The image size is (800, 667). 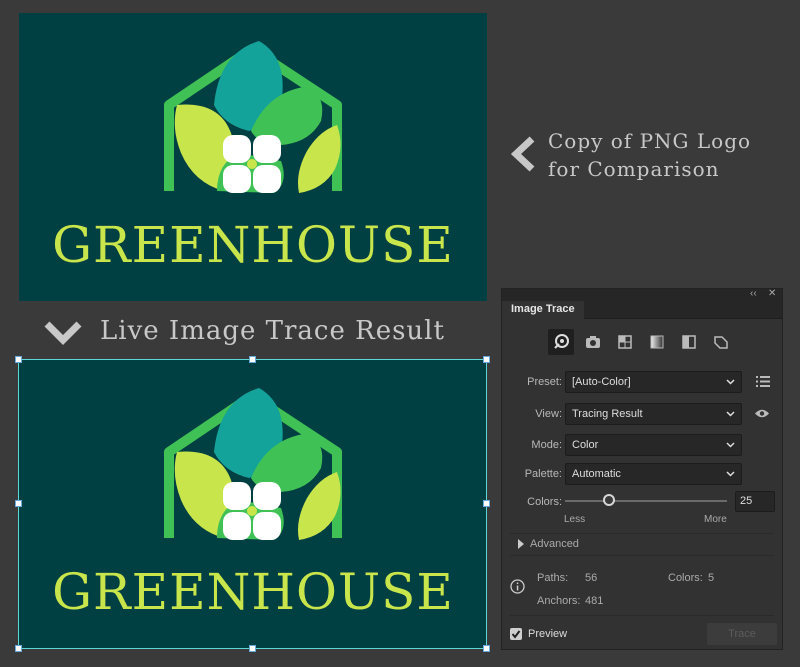 What do you see at coordinates (252, 648) in the screenshot?
I see `resize-handle-bottom` at bounding box center [252, 648].